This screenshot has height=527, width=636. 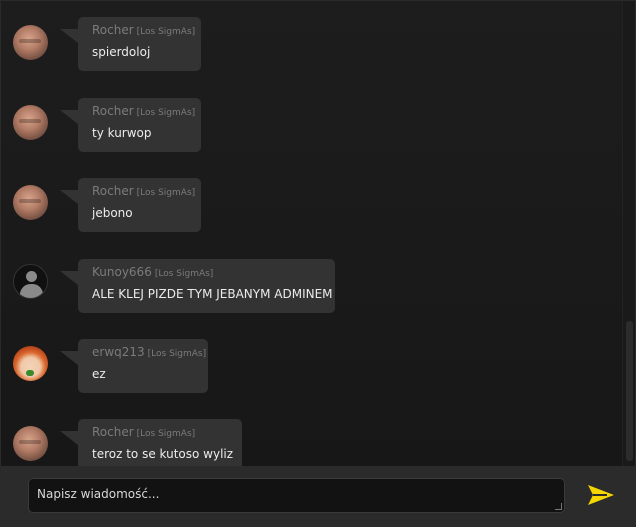 What do you see at coordinates (30, 281) in the screenshot?
I see `default-user-icon` at bounding box center [30, 281].